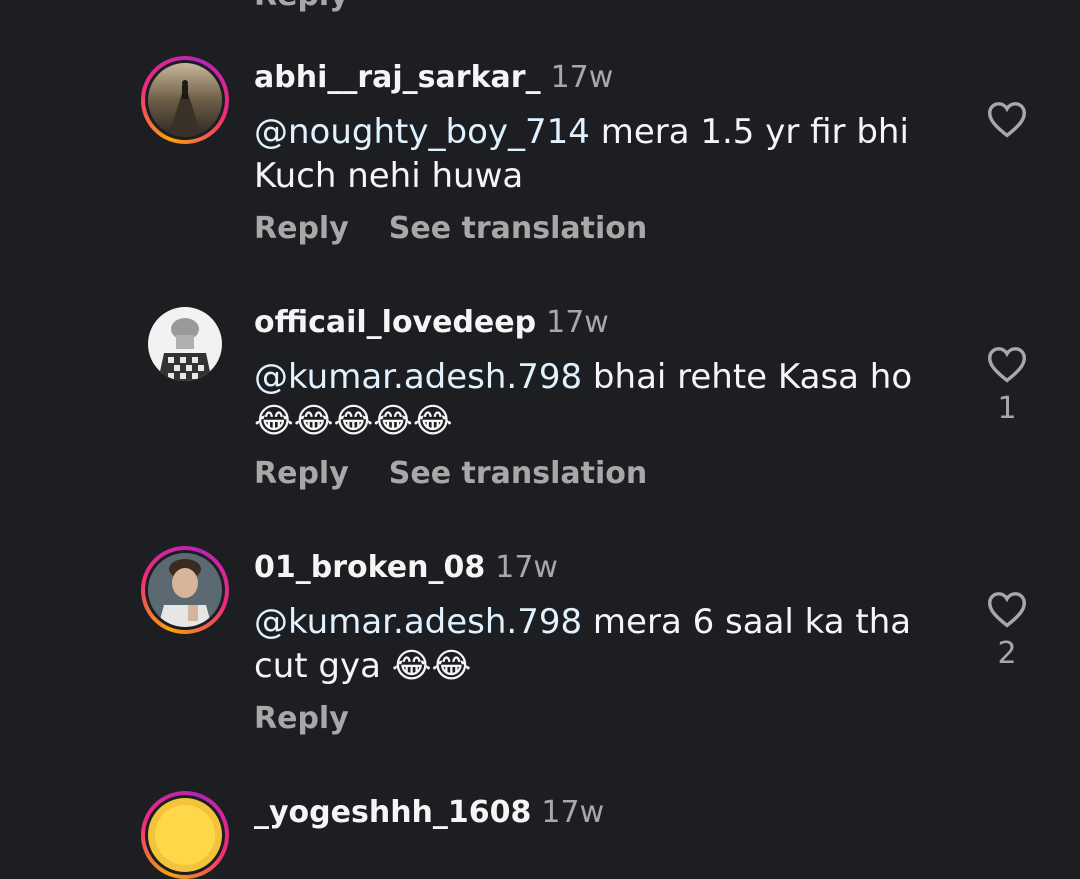  What do you see at coordinates (397, 77) in the screenshot?
I see `comment-username: abhi__raj_sarkar_` at bounding box center [397, 77].